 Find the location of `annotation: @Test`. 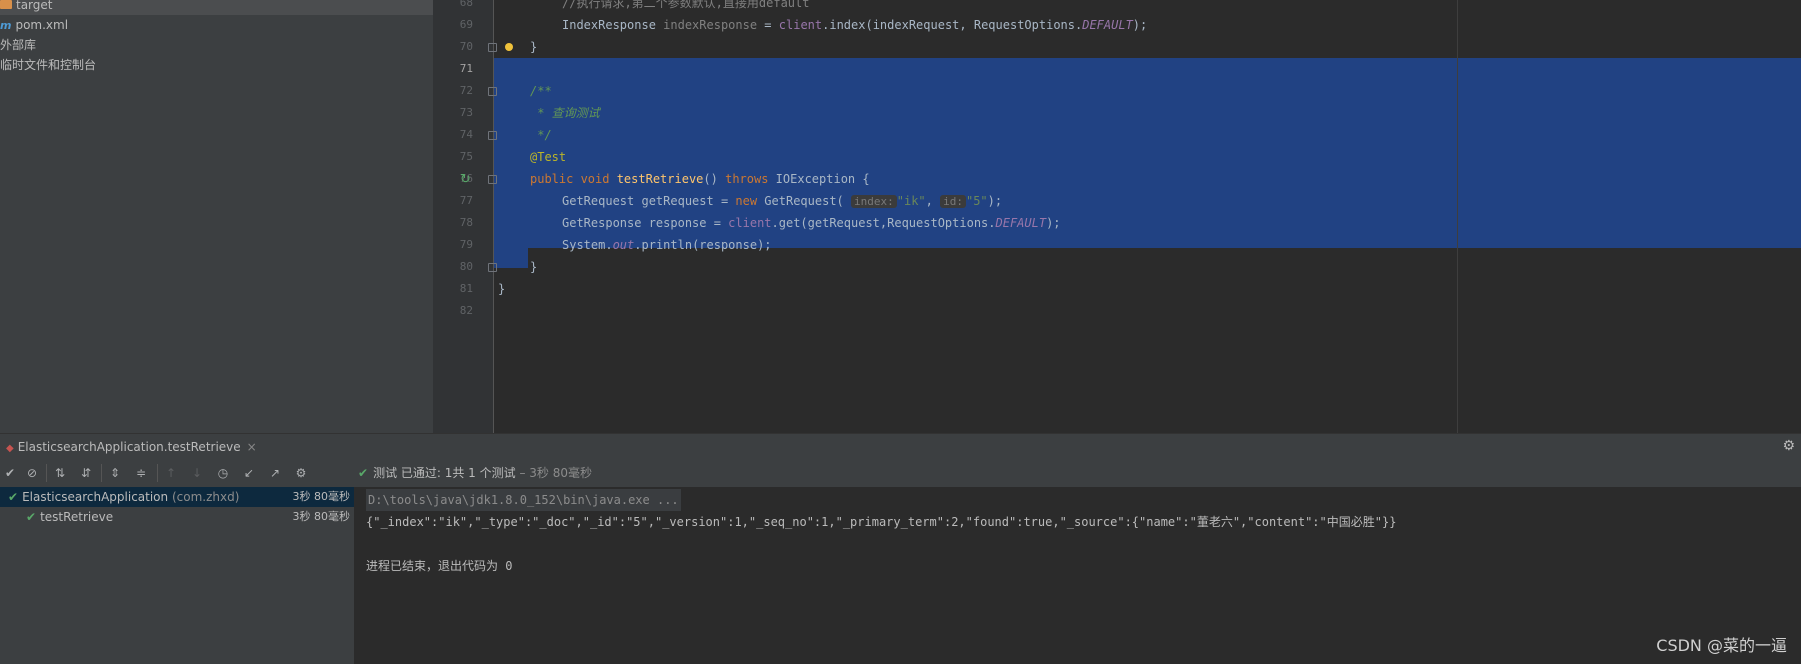

annotation: @Test is located at coordinates (548, 157).